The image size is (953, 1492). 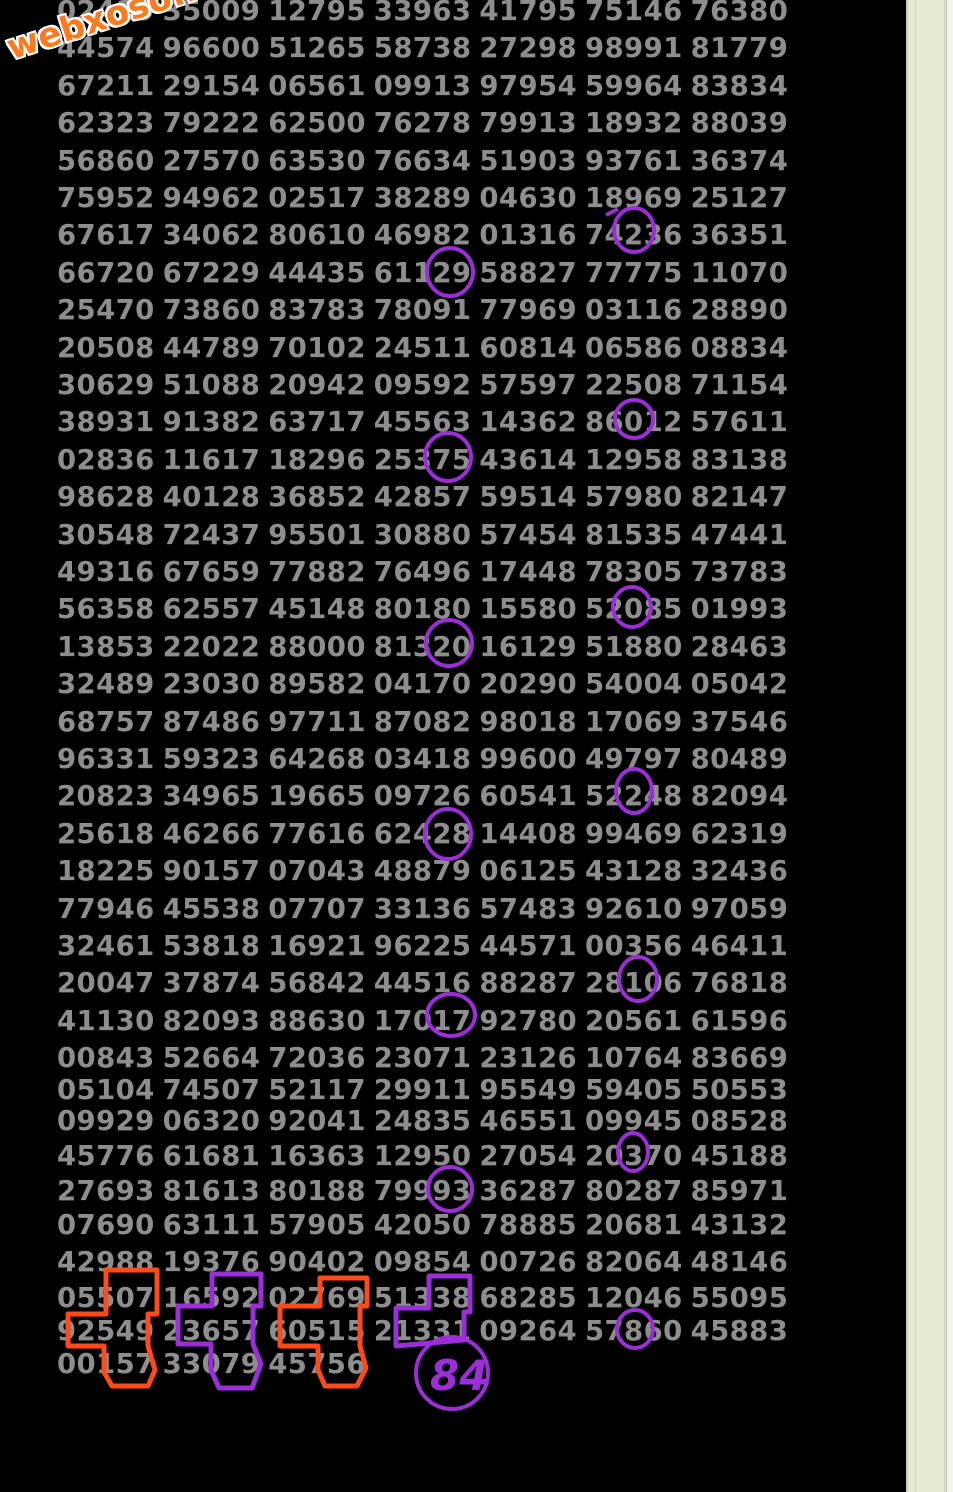 What do you see at coordinates (930, 746) in the screenshot?
I see `scrollbar` at bounding box center [930, 746].